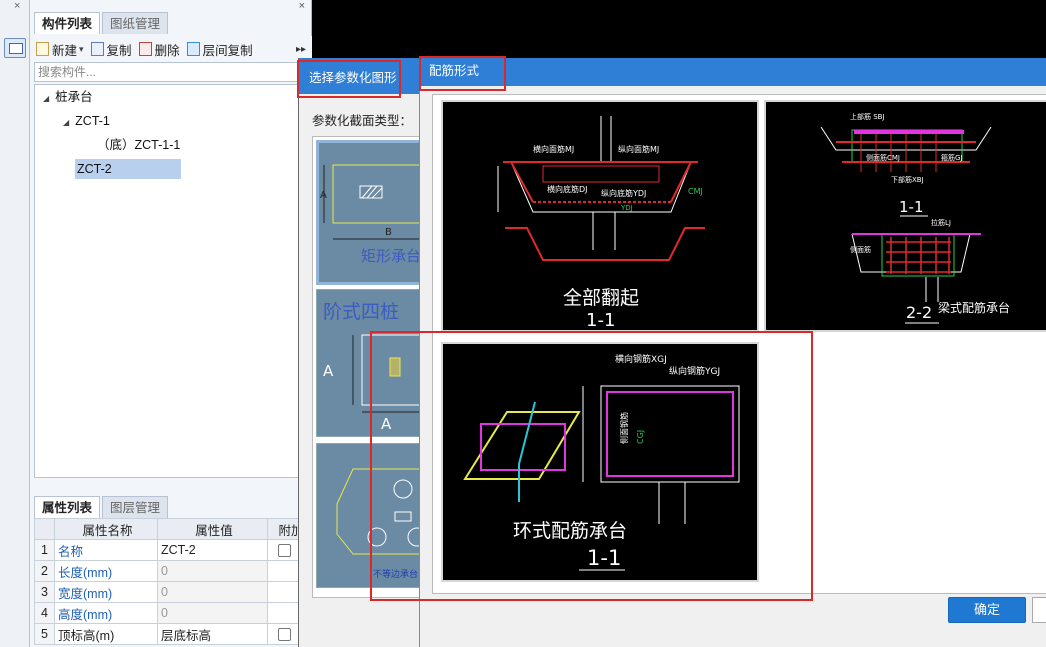  Describe the element at coordinates (106, 613) in the screenshot. I see `prop-name: 高度(mm)` at that location.